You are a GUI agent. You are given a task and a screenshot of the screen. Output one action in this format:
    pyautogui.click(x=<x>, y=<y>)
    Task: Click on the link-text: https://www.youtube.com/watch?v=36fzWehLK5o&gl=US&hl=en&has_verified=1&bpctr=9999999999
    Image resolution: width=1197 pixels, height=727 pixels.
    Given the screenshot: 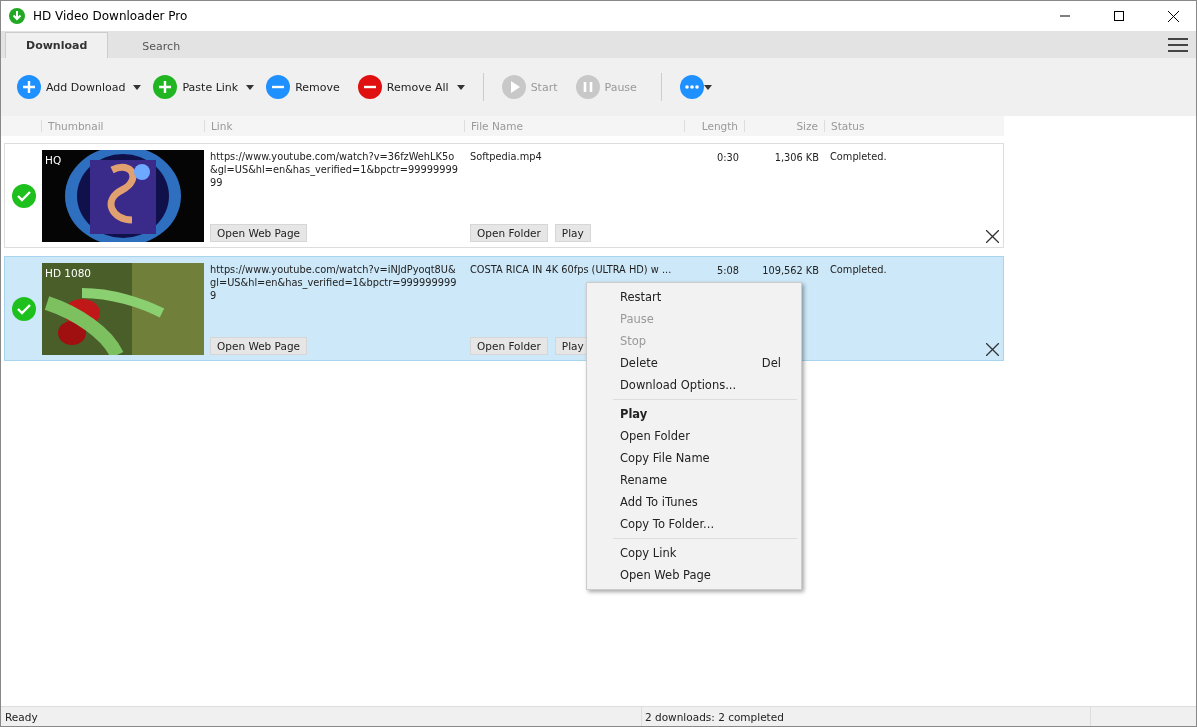 What is the action you would take?
    pyautogui.click(x=334, y=169)
    